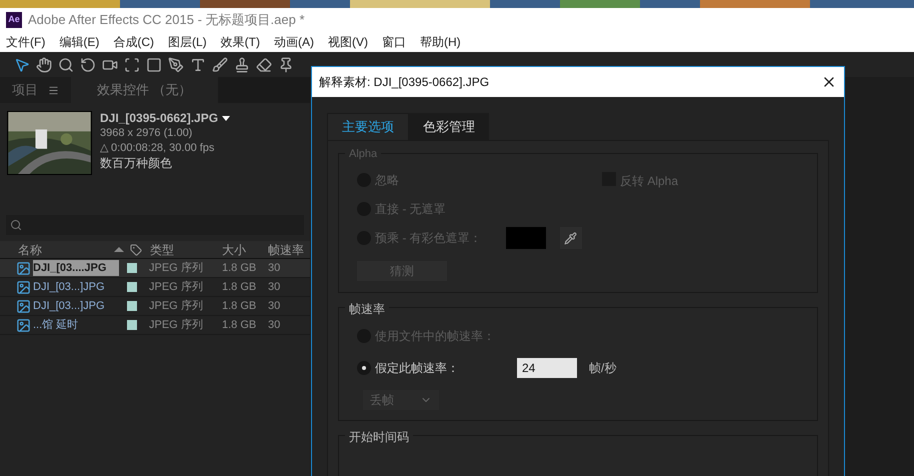 The height and width of the screenshot is (476, 914). I want to click on column-header: 类型, so click(186, 249).